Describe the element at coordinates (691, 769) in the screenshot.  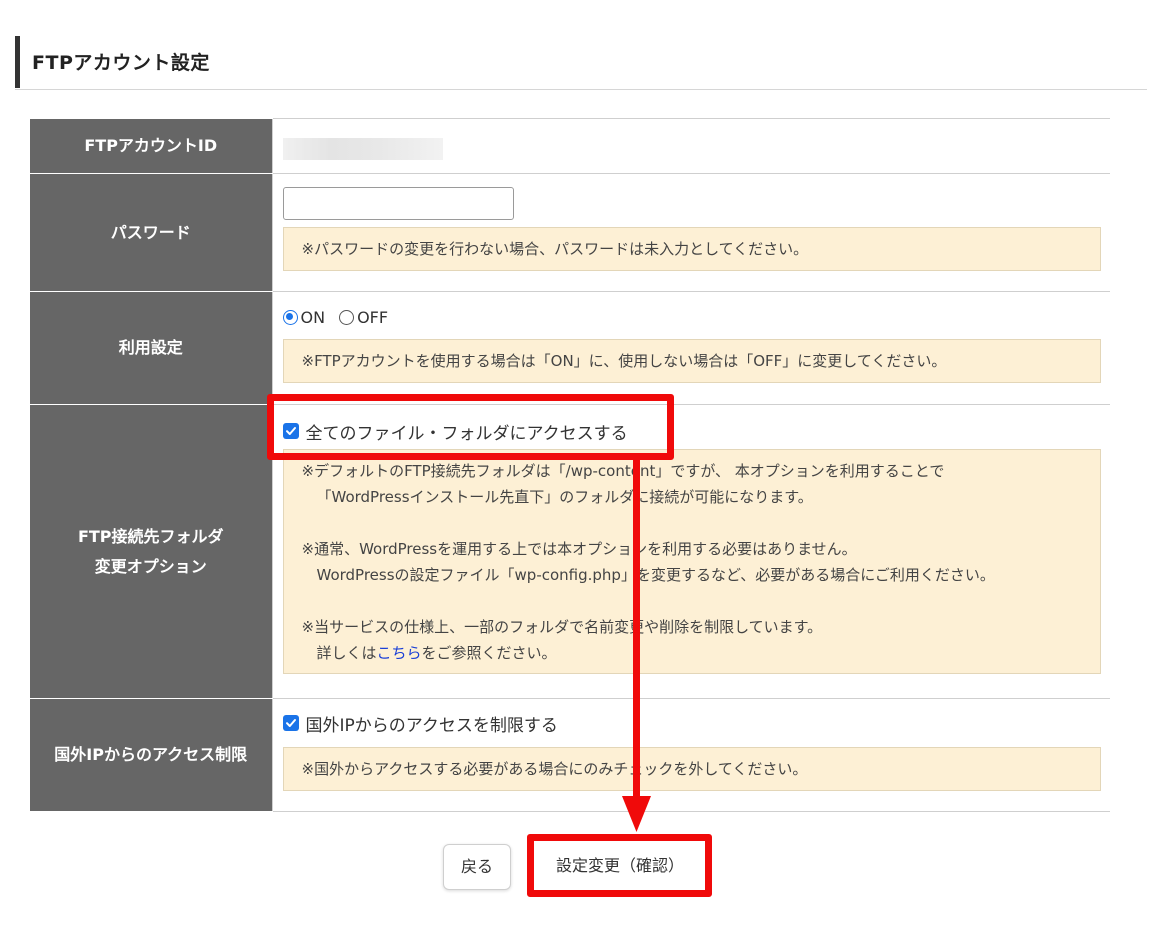
I see `ip-restriction-note: ※国外からアクセスする必要がある場合にのみチェックを外してください。` at that location.